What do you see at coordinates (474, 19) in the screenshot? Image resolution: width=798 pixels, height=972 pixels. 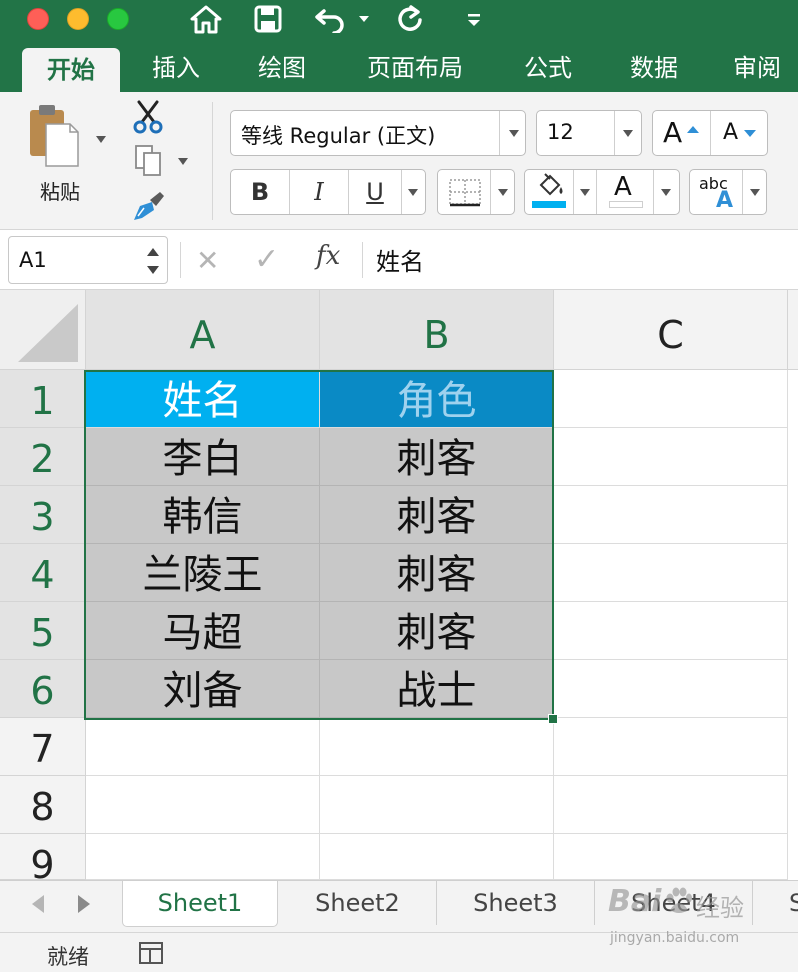 I see `customize-toolbar-icon` at bounding box center [474, 19].